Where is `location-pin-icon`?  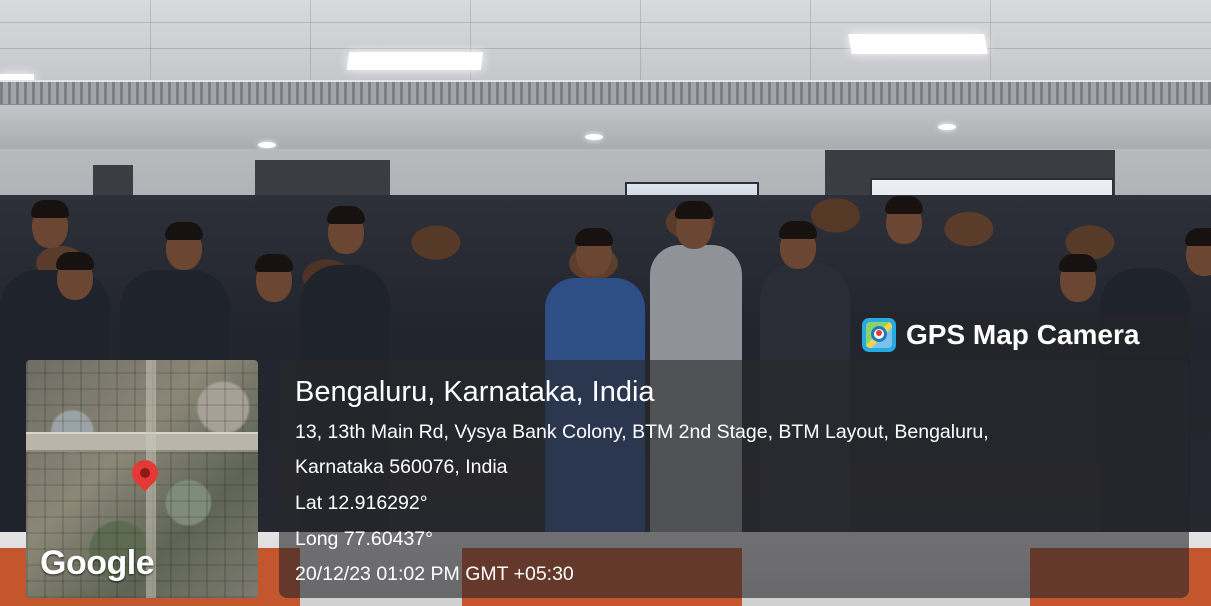
location-pin-icon is located at coordinates (145, 473).